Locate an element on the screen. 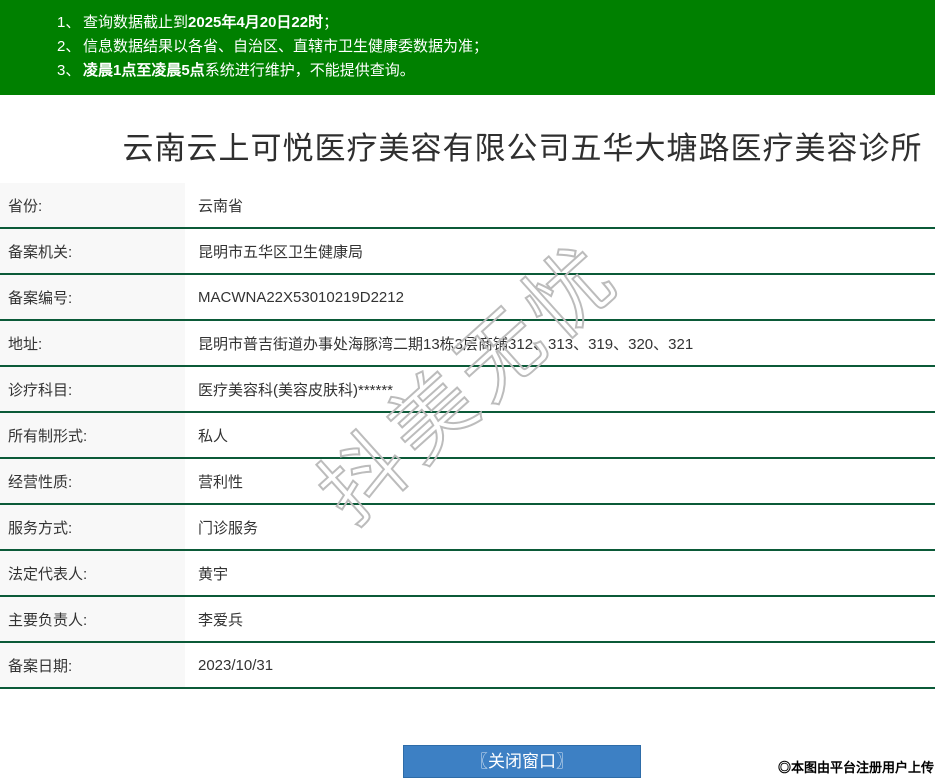  row-value: 云南省 is located at coordinates (560, 205).